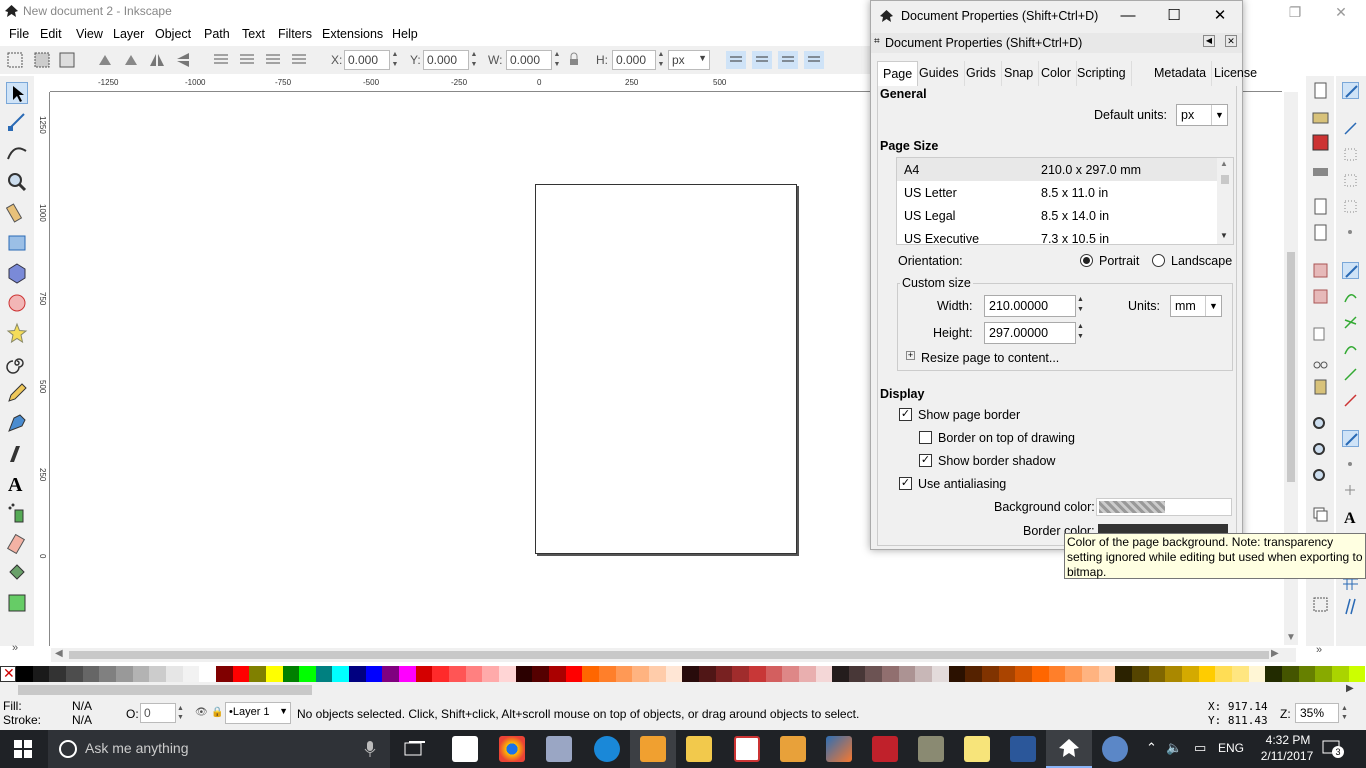  Describe the element at coordinates (1080, 305) in the screenshot. I see `width-spinner: ▲ ▼` at that location.